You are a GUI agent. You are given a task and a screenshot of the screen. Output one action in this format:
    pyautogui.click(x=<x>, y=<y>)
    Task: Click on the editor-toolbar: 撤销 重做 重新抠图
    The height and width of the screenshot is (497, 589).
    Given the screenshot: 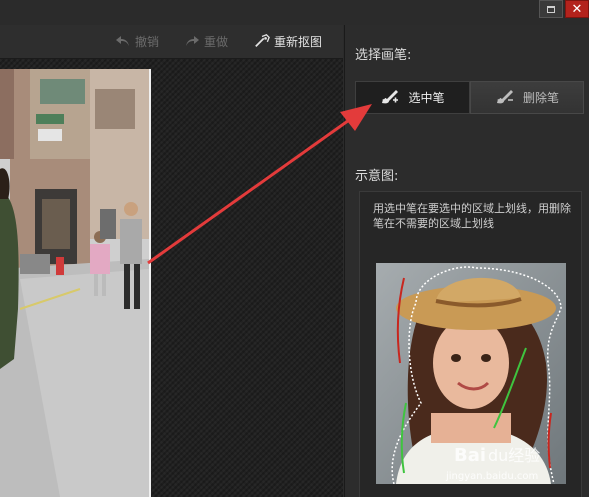 What is the action you would take?
    pyautogui.click(x=171, y=42)
    